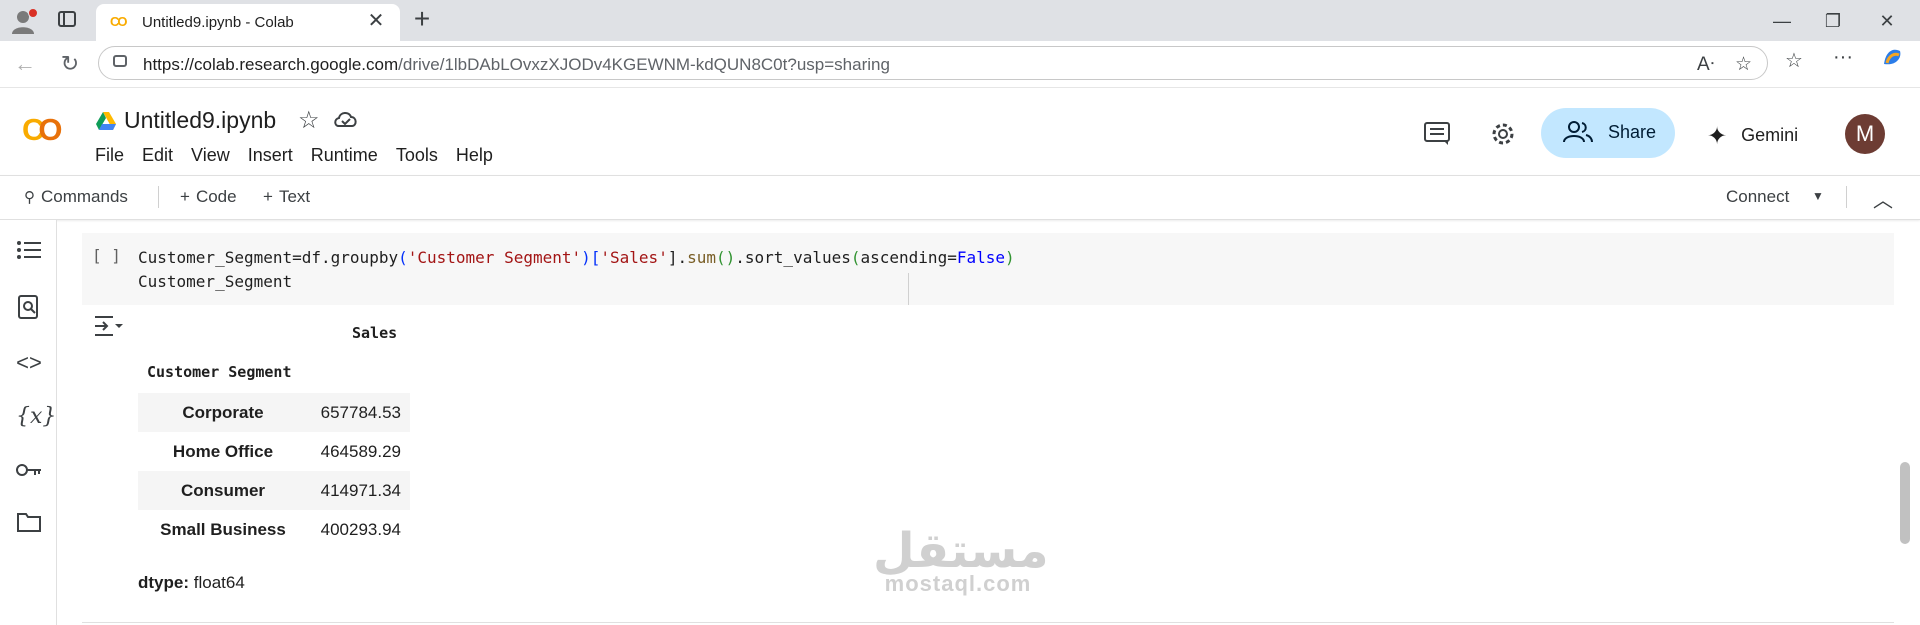 The height and width of the screenshot is (625, 1920). What do you see at coordinates (191, 583) in the screenshot?
I see `dtype-line: dtype: float64` at bounding box center [191, 583].